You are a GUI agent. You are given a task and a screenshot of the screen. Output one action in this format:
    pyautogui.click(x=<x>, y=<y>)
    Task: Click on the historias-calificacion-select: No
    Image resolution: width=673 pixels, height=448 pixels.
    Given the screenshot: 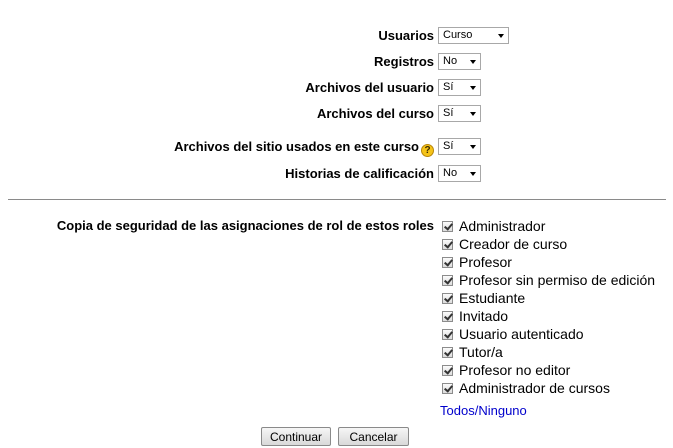 What is the action you would take?
    pyautogui.click(x=459, y=173)
    